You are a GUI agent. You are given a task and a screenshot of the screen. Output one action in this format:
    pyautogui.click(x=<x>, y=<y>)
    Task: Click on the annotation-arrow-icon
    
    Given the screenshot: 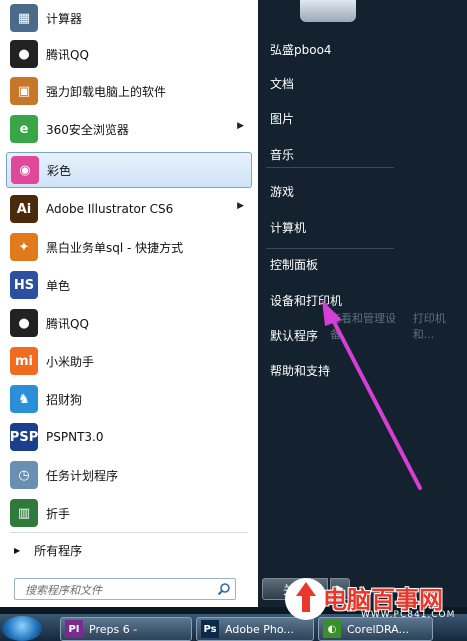 What is the action you would take?
    pyautogui.click(x=372, y=395)
    